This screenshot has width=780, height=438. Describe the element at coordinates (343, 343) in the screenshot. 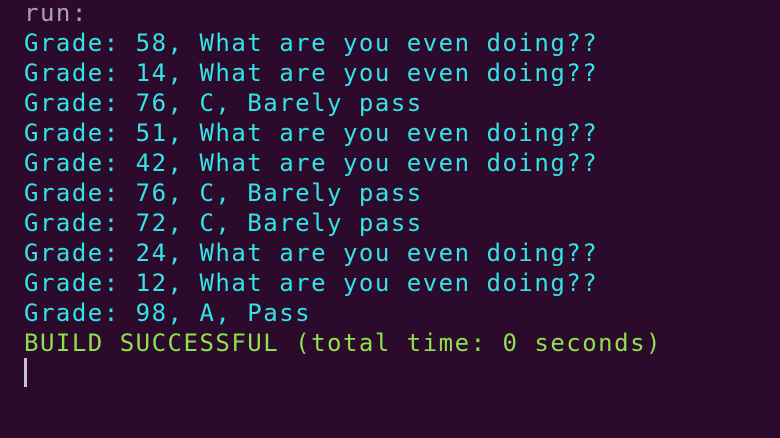

I see `build-status: BUILD SUCCESSFUL (total time: 0 seconds)` at that location.